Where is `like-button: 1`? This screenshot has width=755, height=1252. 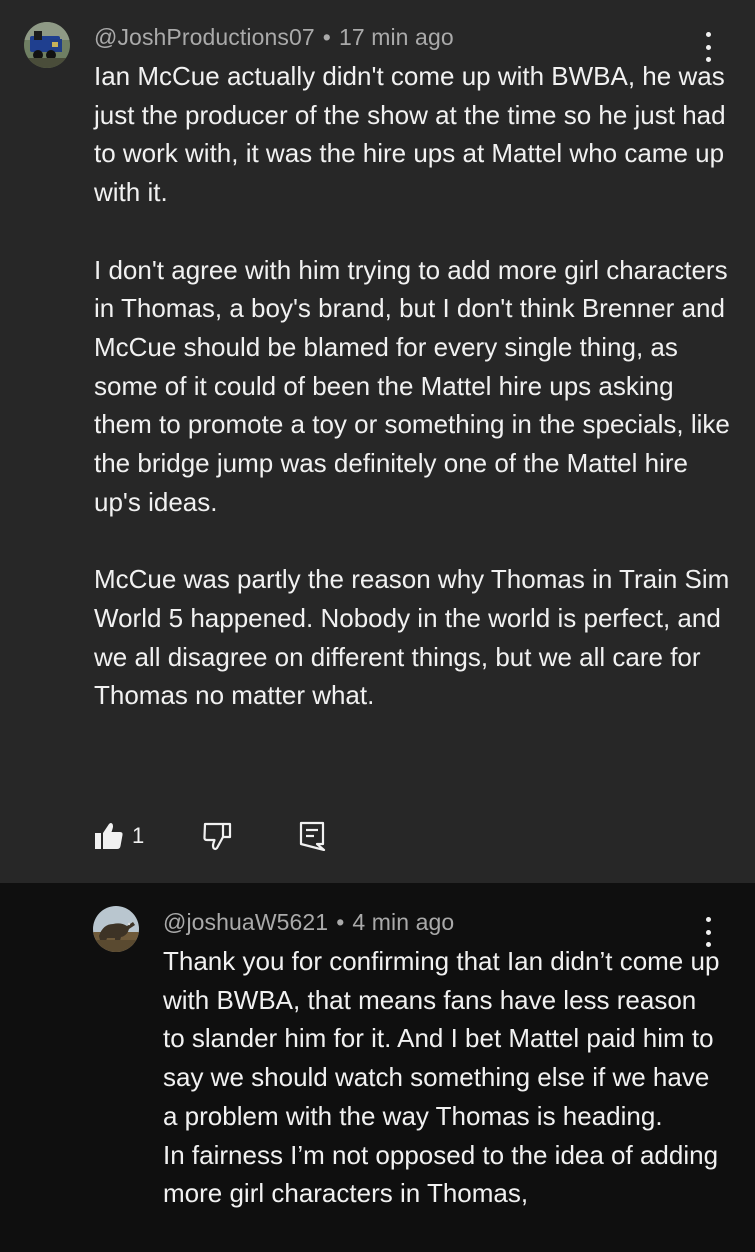
like-button: 1 is located at coordinates (119, 836).